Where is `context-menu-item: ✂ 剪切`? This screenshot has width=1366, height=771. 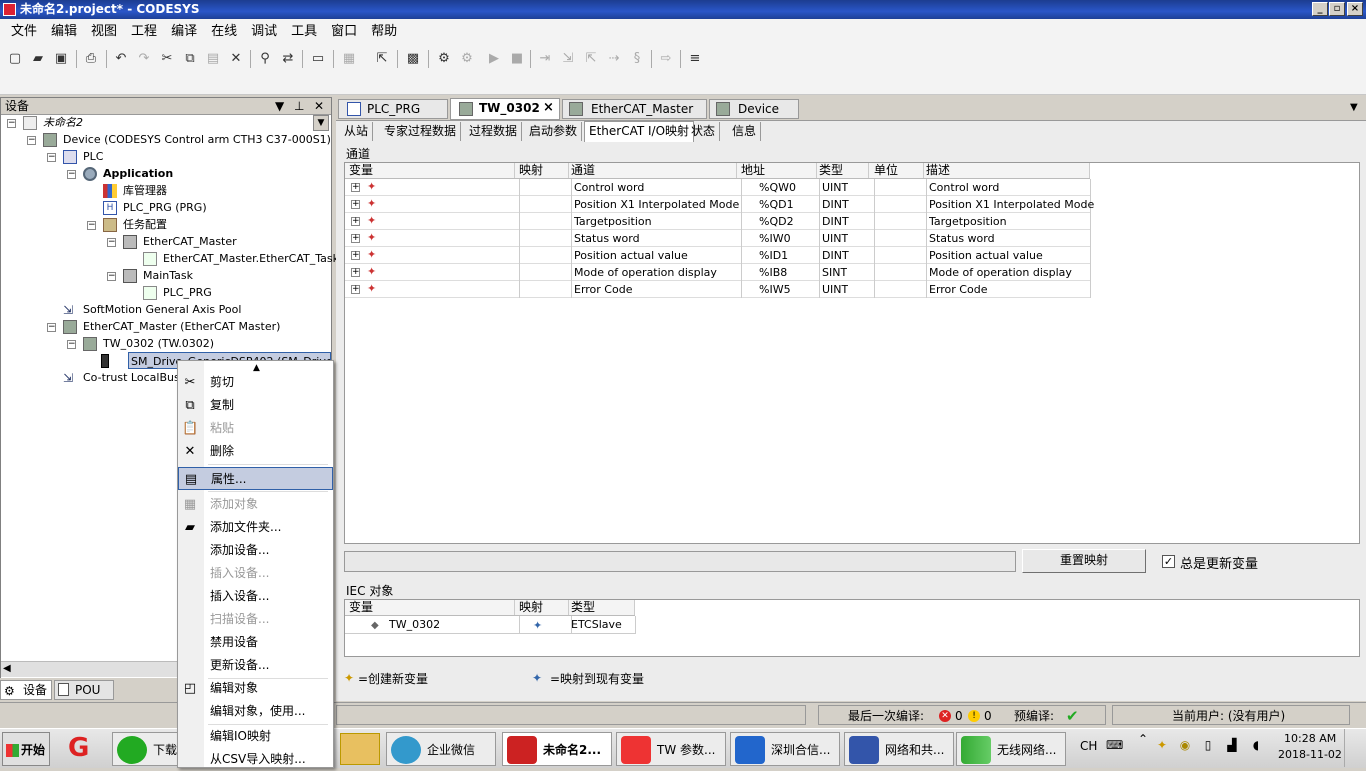 context-menu-item: ✂ 剪切 is located at coordinates (255, 382).